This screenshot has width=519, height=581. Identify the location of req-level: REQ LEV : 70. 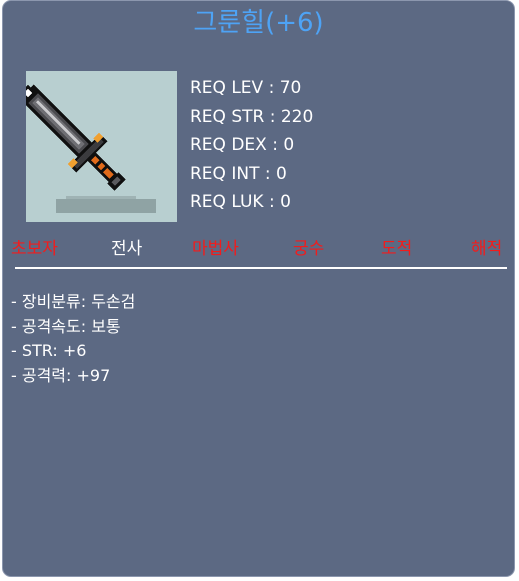
(246, 88).